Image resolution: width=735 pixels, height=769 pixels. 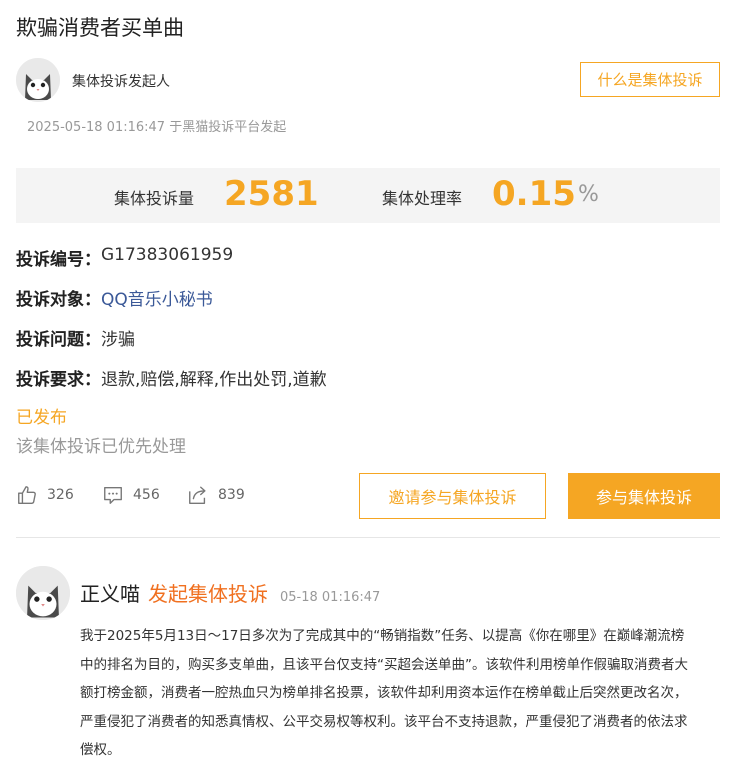 I want to click on detail-row-demands: 投诉要求： 退款,赔偿,解释,作出处罚,道歉, so click(x=171, y=377).